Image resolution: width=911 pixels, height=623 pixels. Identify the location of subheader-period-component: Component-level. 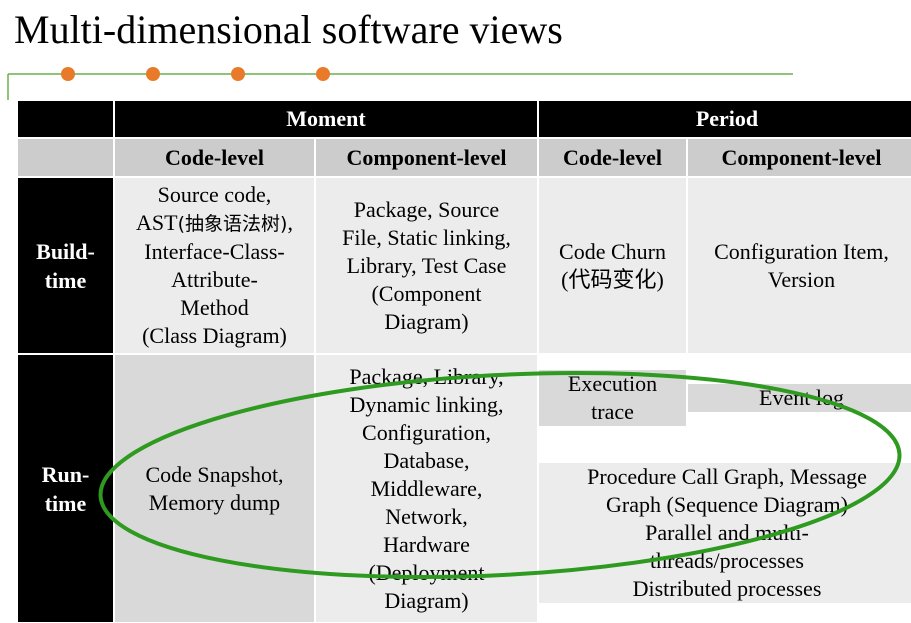
(799, 157).